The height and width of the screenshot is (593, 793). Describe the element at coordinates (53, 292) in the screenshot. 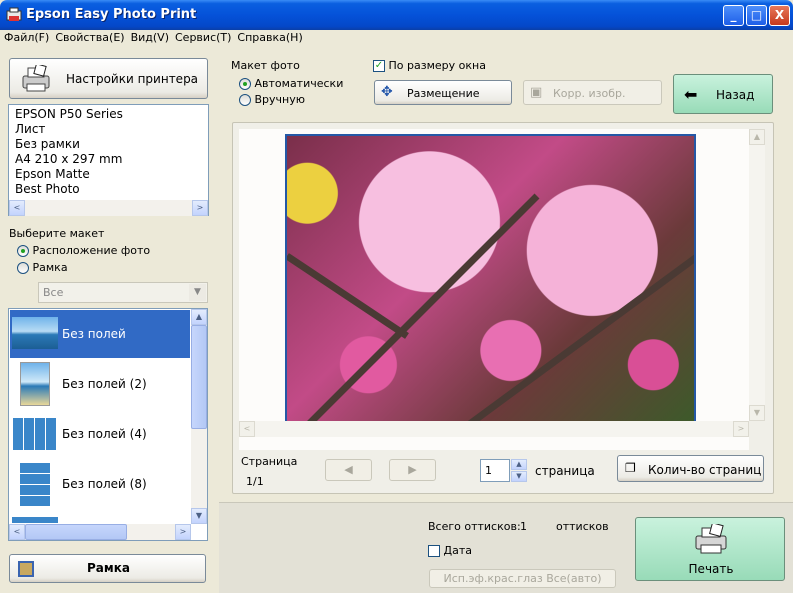

I see `layout-filter-value: Все` at that location.